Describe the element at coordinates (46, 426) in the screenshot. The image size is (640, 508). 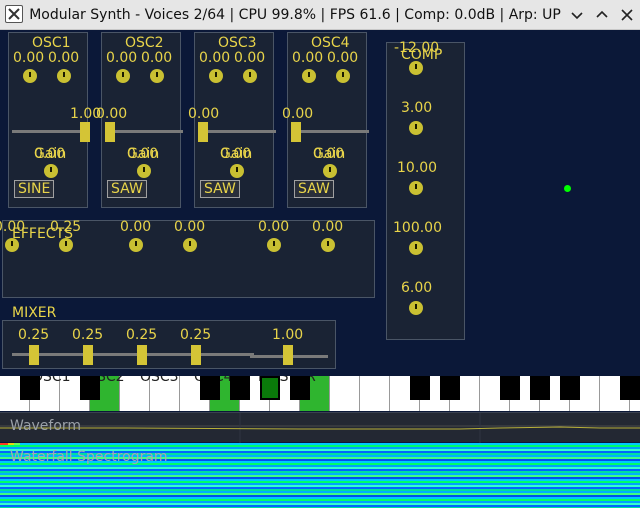
I see `waveform-title: Waveform` at that location.